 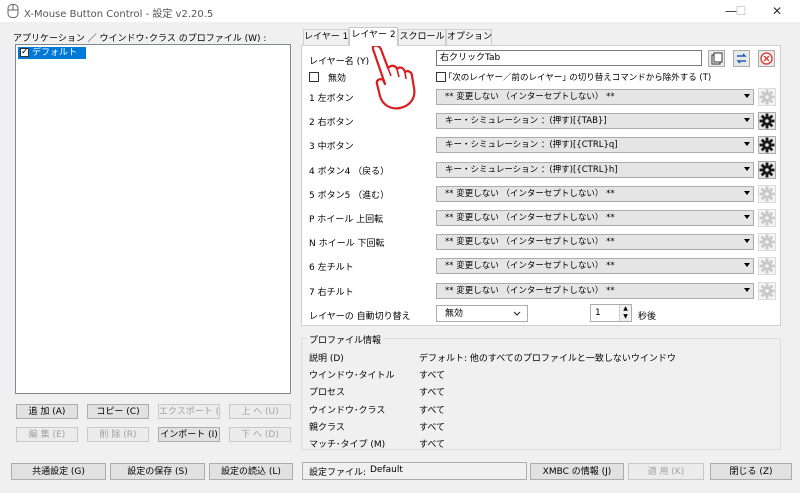 What do you see at coordinates (414, 471) in the screenshot?
I see `config-file-box: 設定ファイル: Default` at bounding box center [414, 471].